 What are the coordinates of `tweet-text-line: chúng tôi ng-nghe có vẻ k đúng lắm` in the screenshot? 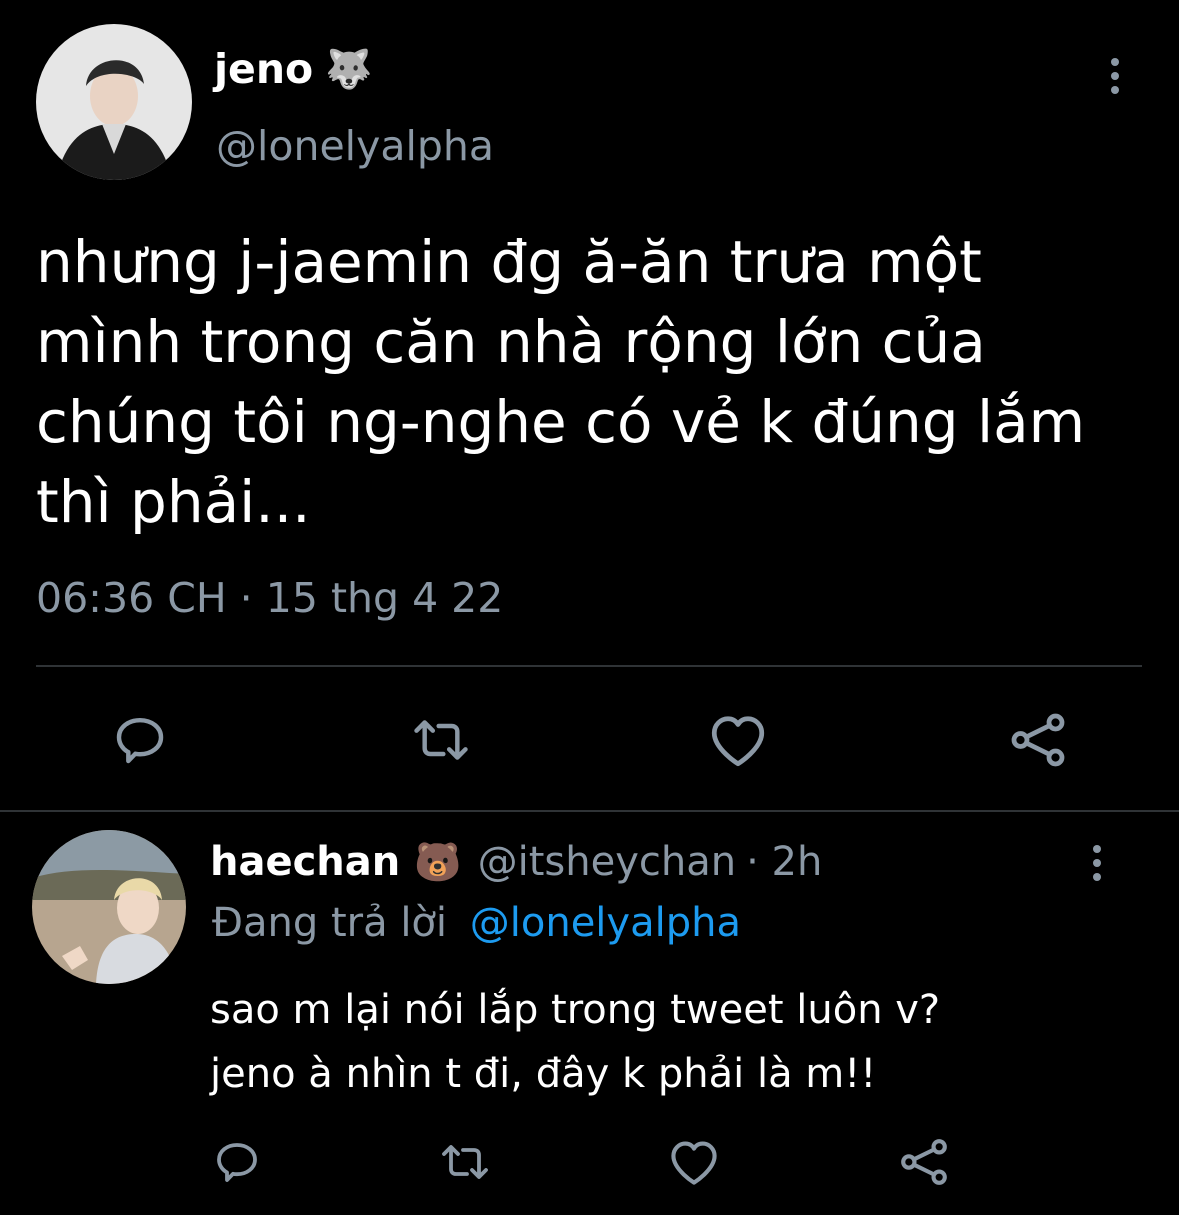 It's located at (561, 422).